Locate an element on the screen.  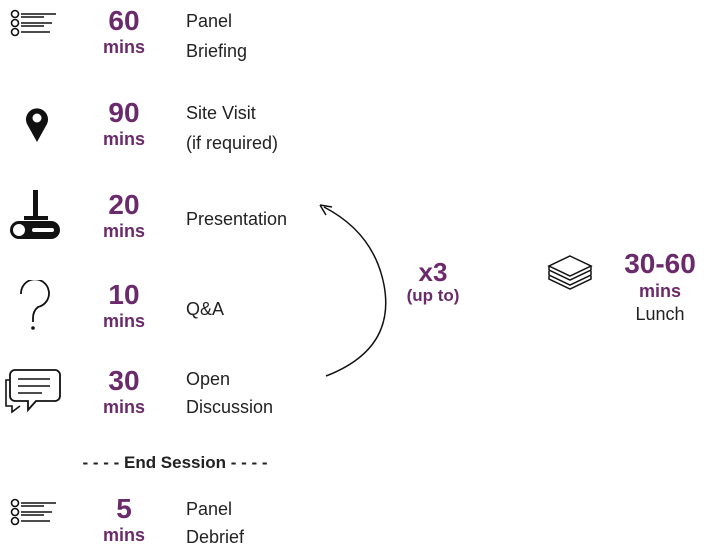
row-qa: 10 mins Q&A is located at coordinates (165, 310).